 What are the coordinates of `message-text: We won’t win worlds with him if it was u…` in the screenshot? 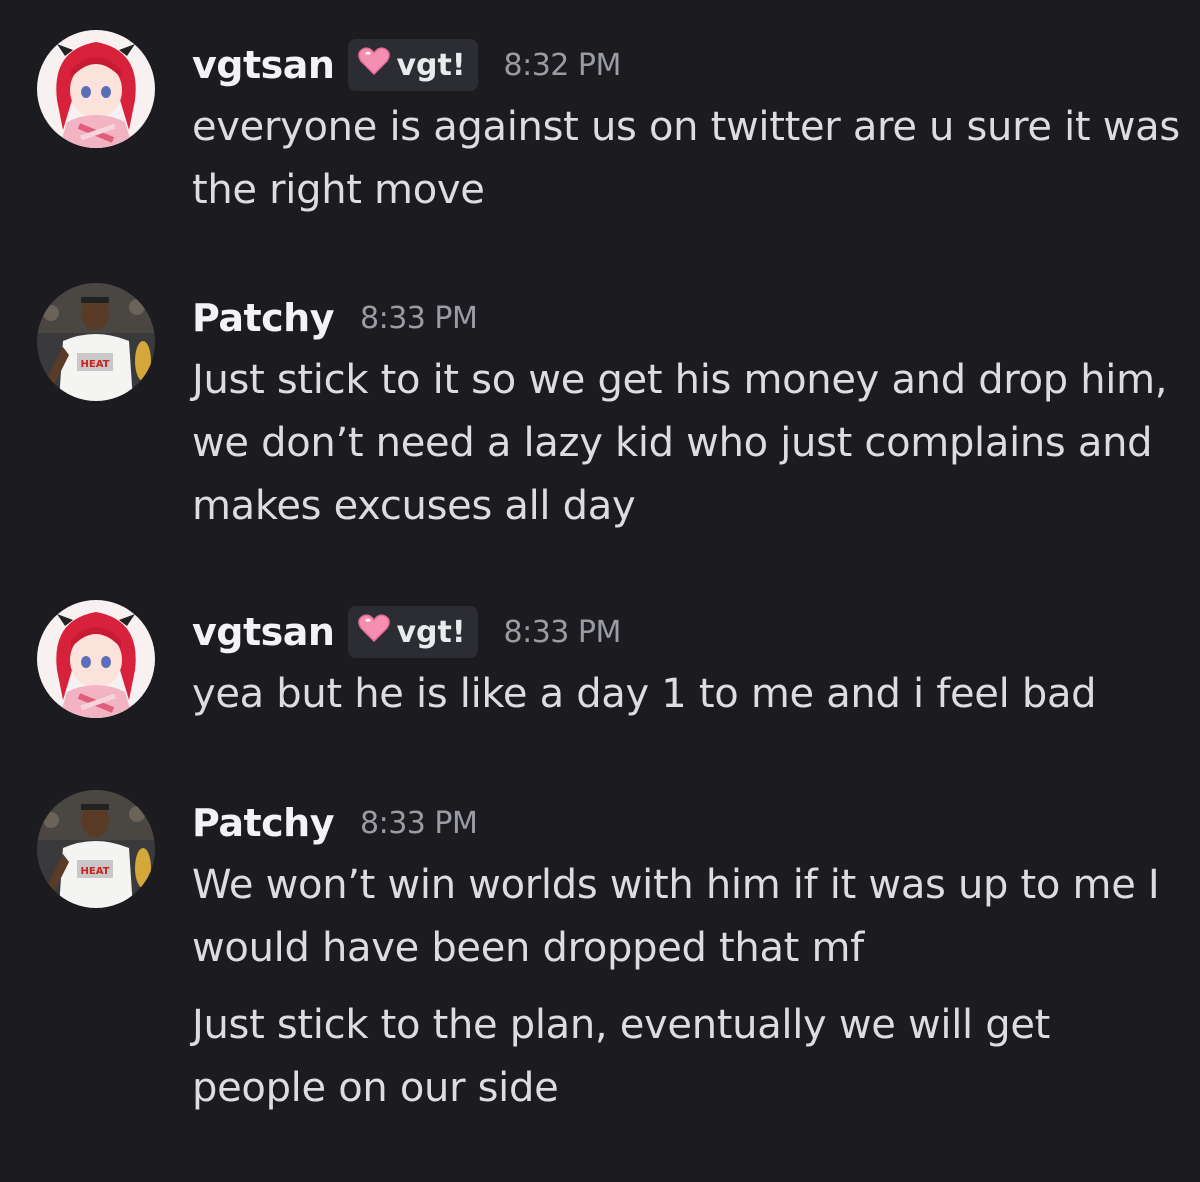 It's located at (676, 916).